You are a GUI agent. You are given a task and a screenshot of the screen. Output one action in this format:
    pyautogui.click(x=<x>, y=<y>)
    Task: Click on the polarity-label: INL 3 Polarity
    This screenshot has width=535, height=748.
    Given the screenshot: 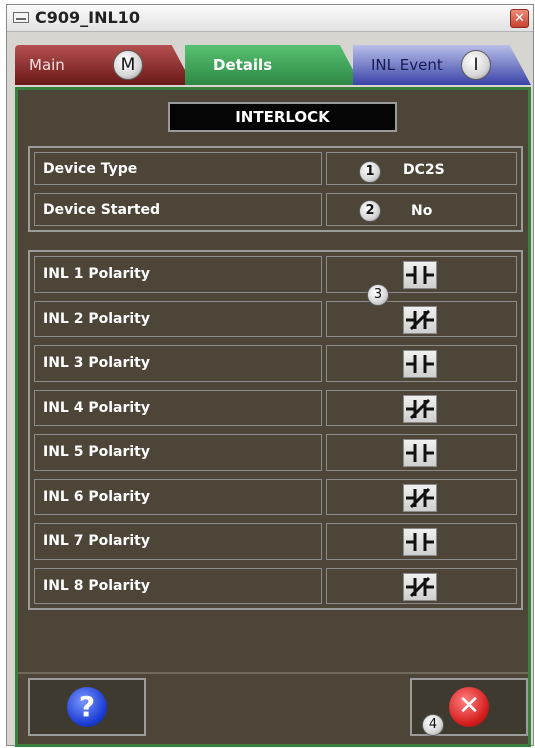 What is the action you would take?
    pyautogui.click(x=178, y=363)
    